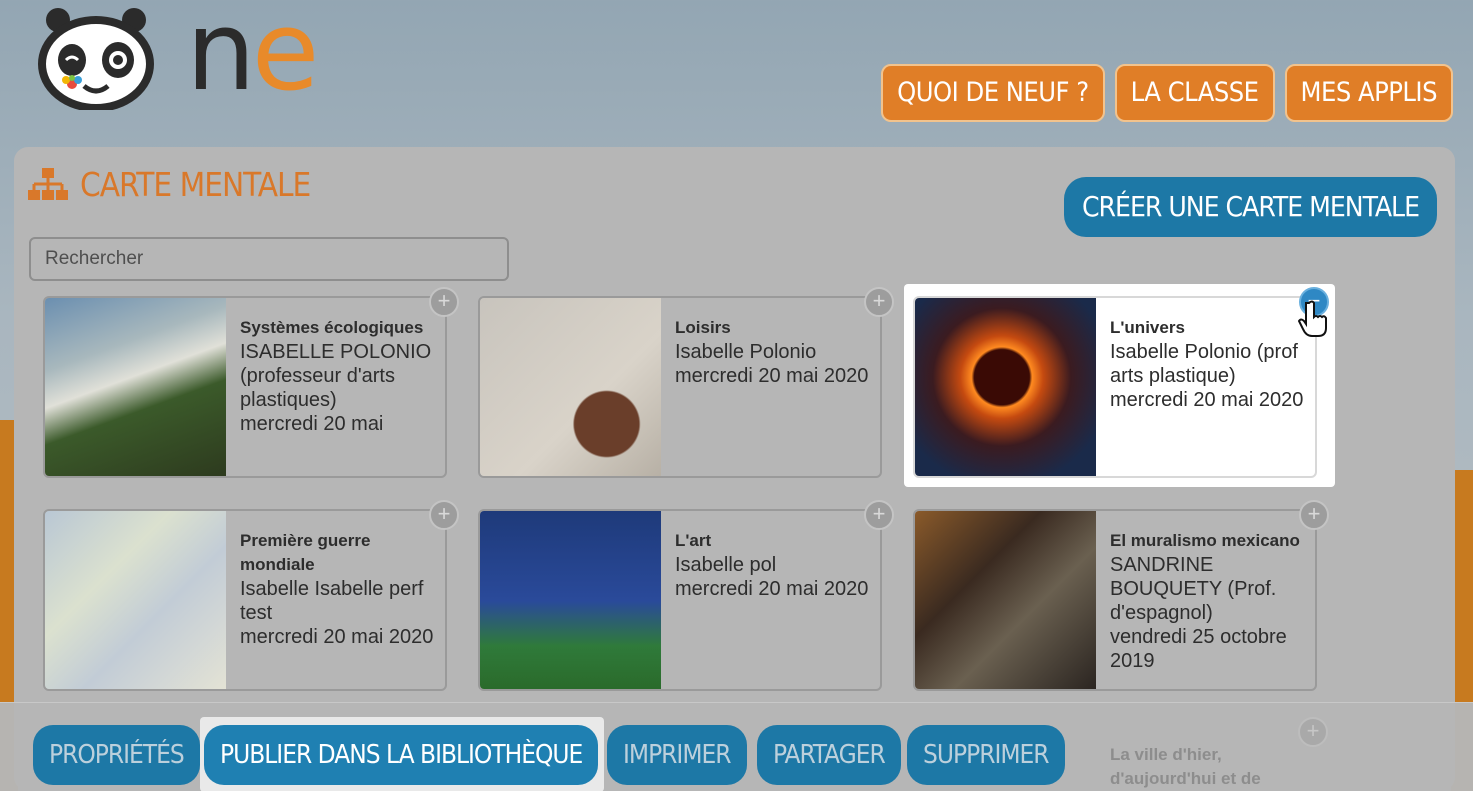  Describe the element at coordinates (1205, 540) in the screenshot. I see `card-title: El muralismo mexicano` at that location.